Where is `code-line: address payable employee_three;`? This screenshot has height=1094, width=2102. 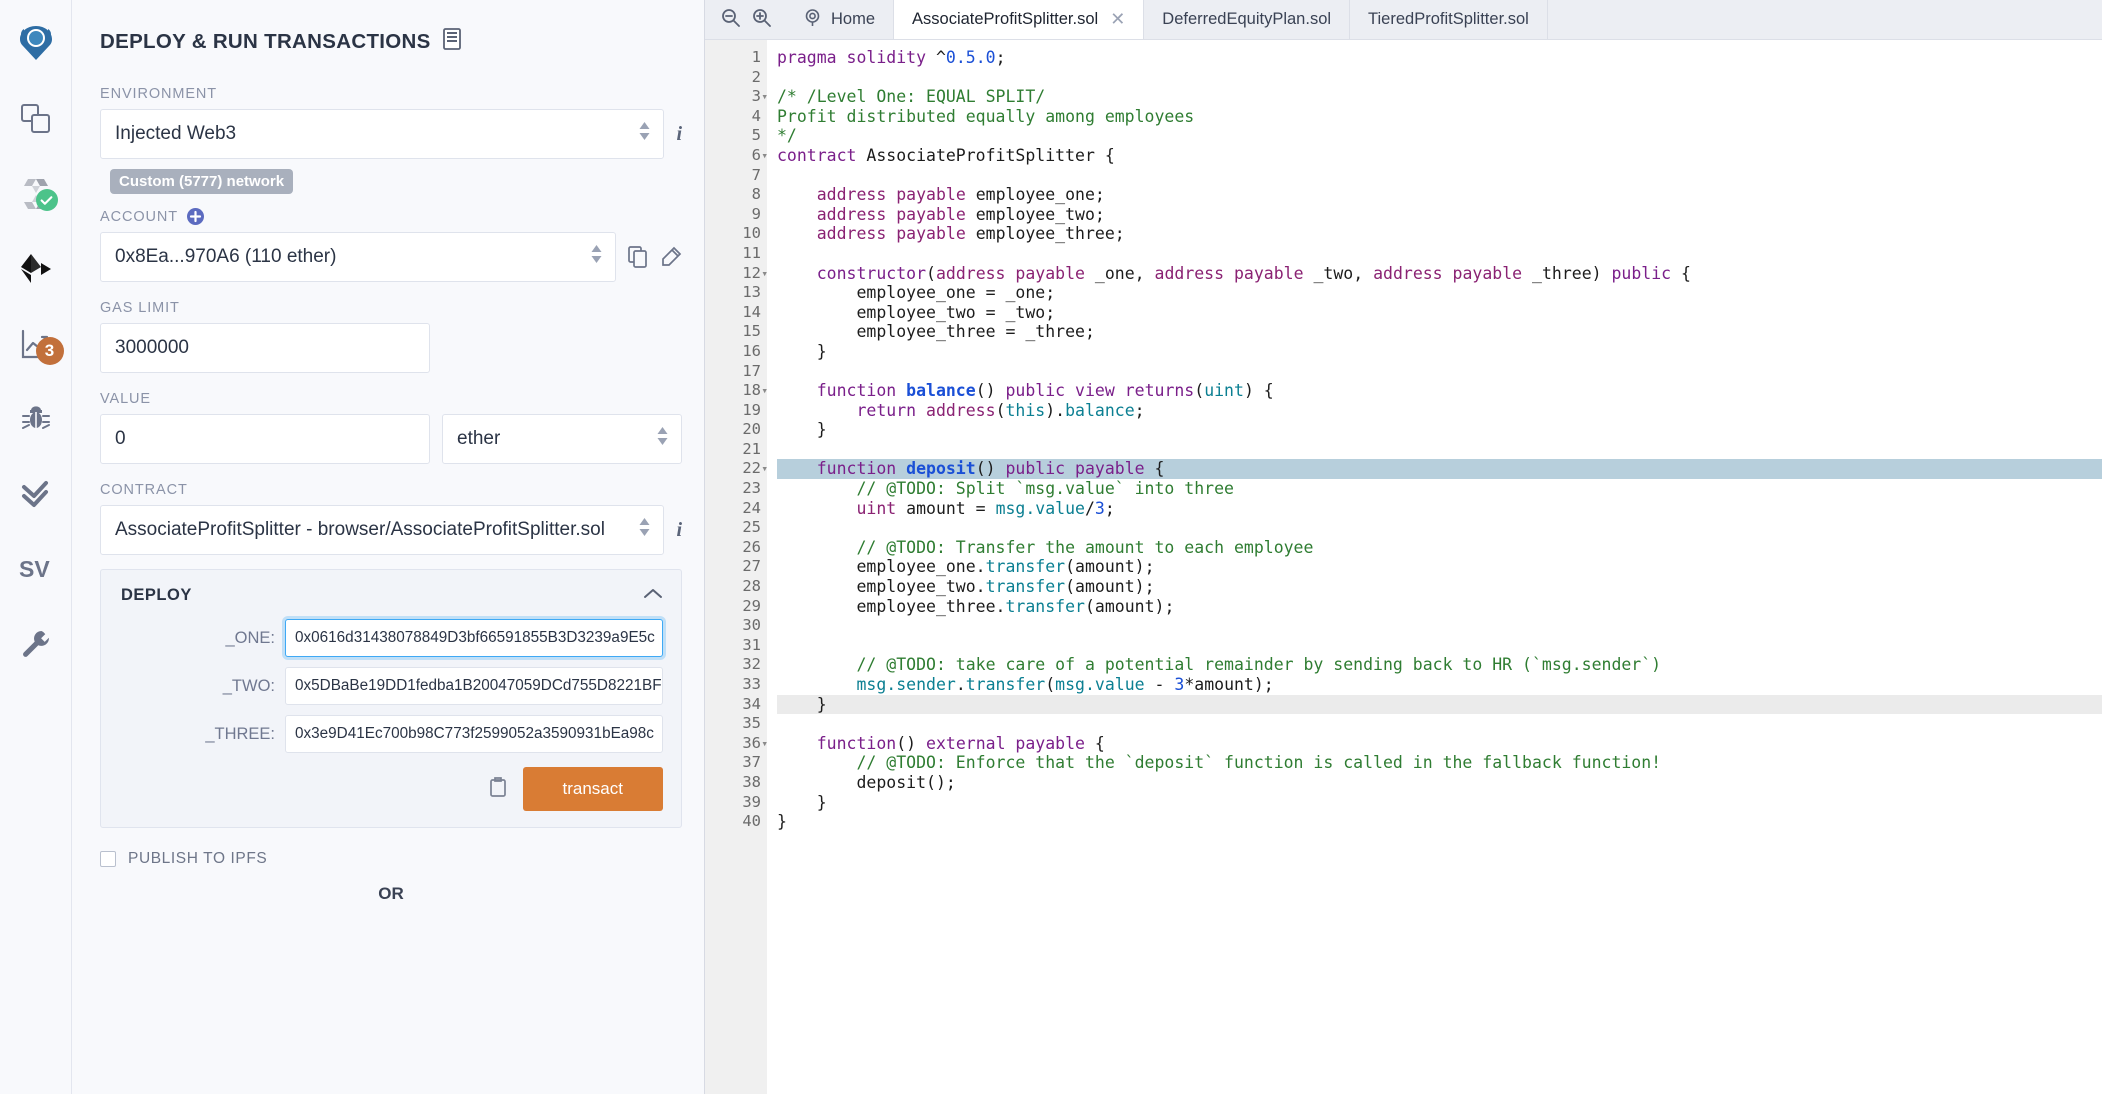
code-line: address payable employee_three; is located at coordinates (1439, 234).